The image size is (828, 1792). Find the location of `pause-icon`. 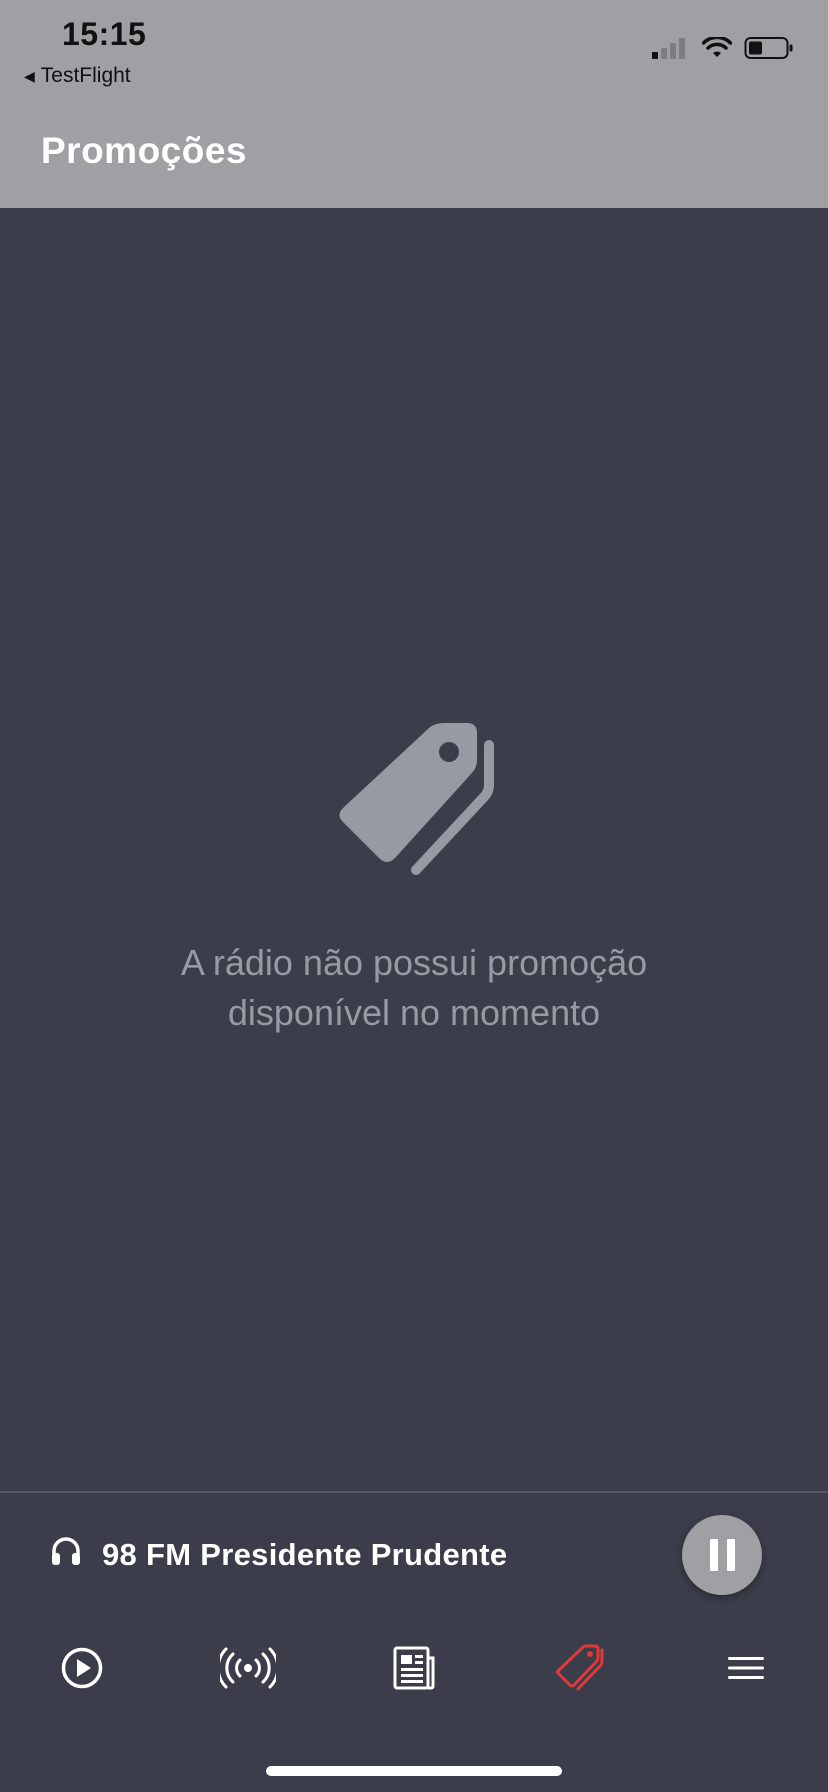

pause-icon is located at coordinates (713, 1555).